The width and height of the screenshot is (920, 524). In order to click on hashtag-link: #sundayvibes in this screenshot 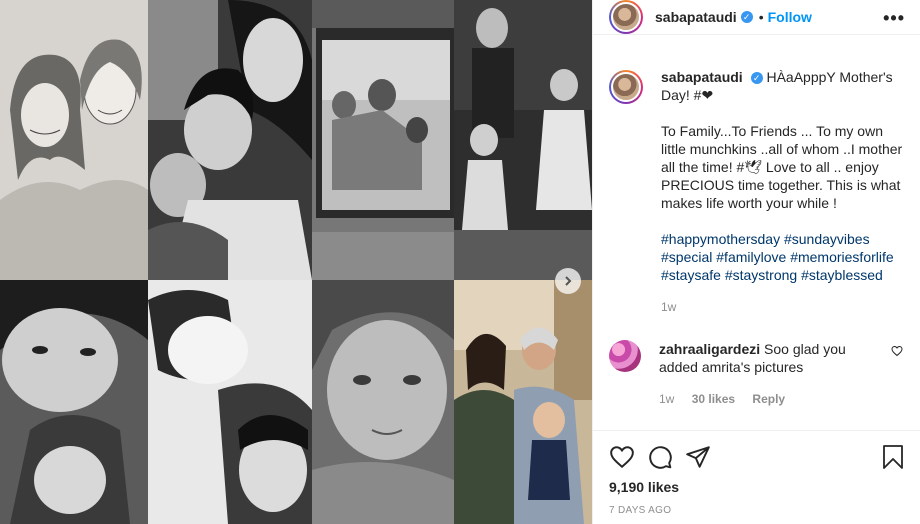, I will do `click(827, 239)`.